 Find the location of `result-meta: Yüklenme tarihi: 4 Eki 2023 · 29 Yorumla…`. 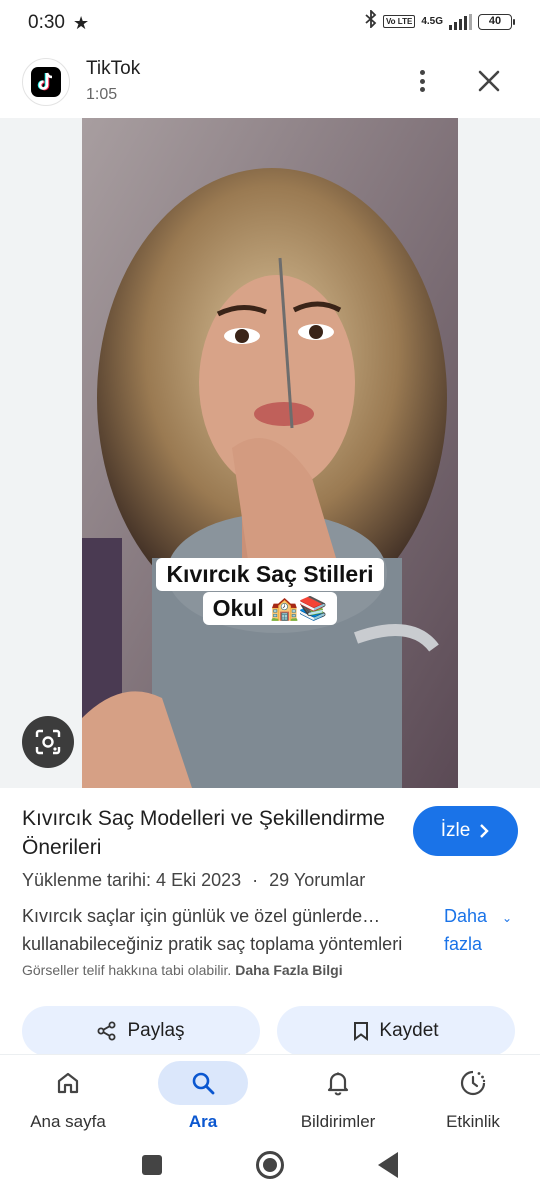

result-meta: Yüklenme tarihi: 4 Eki 2023 · 29 Yorumla… is located at coordinates (193, 880).